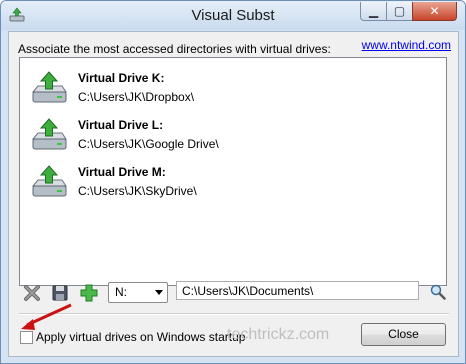 The width and height of the screenshot is (466, 364). I want to click on list-item: Virtual Drive M: C:\Users\JK\SkyDrive\, so click(230, 184).